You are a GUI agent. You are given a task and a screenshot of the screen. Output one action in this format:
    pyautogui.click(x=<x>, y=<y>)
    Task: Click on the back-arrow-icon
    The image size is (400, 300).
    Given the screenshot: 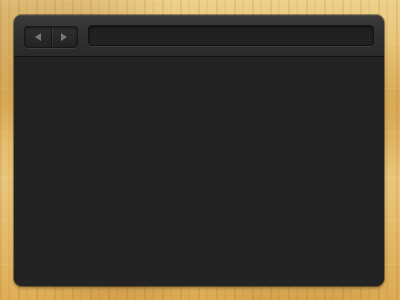 What is the action you would take?
    pyautogui.click(x=37, y=37)
    